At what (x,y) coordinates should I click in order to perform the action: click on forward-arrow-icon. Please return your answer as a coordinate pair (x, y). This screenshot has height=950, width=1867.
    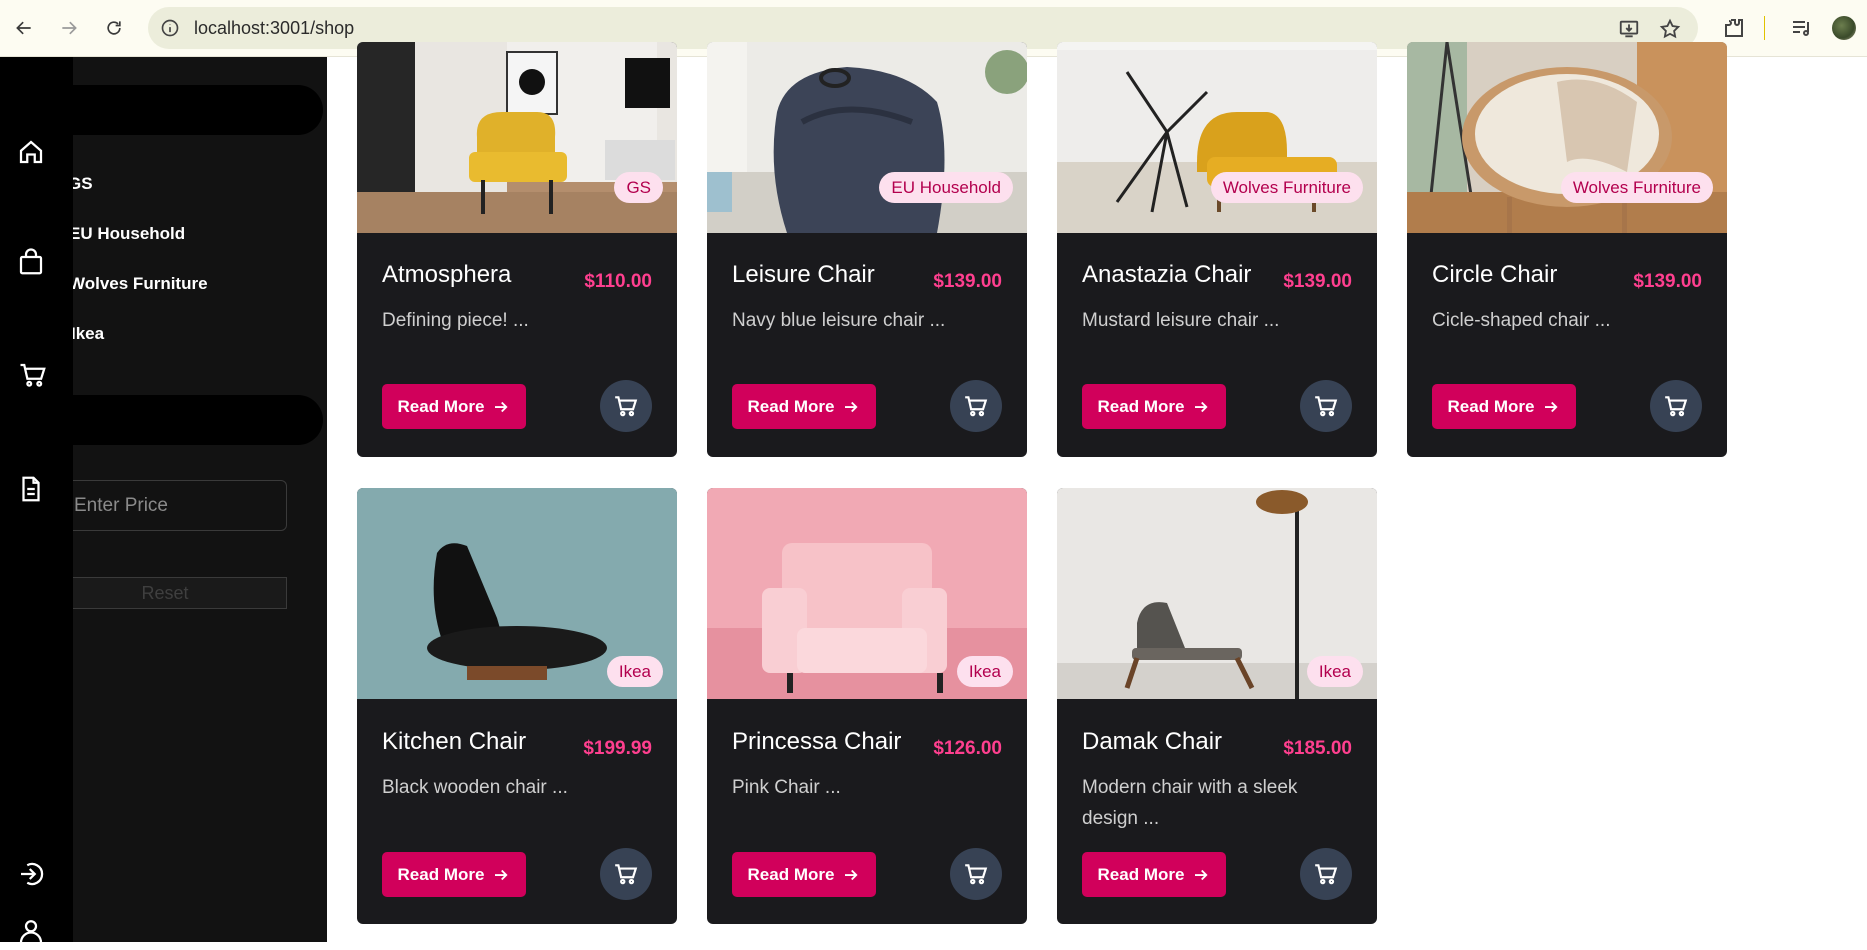
    Looking at the image, I should click on (69, 28).